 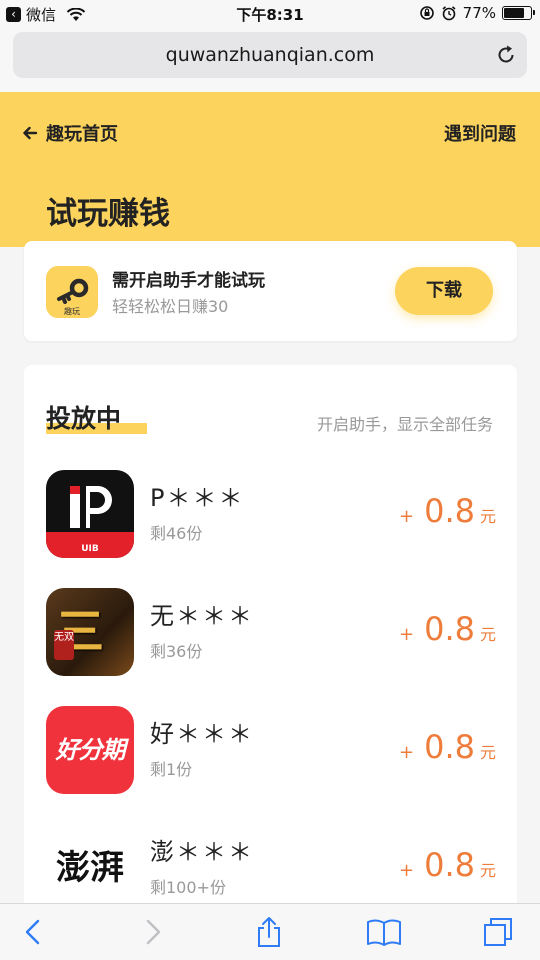 I want to click on back-home-link: 趣玩首页, so click(x=70, y=133).